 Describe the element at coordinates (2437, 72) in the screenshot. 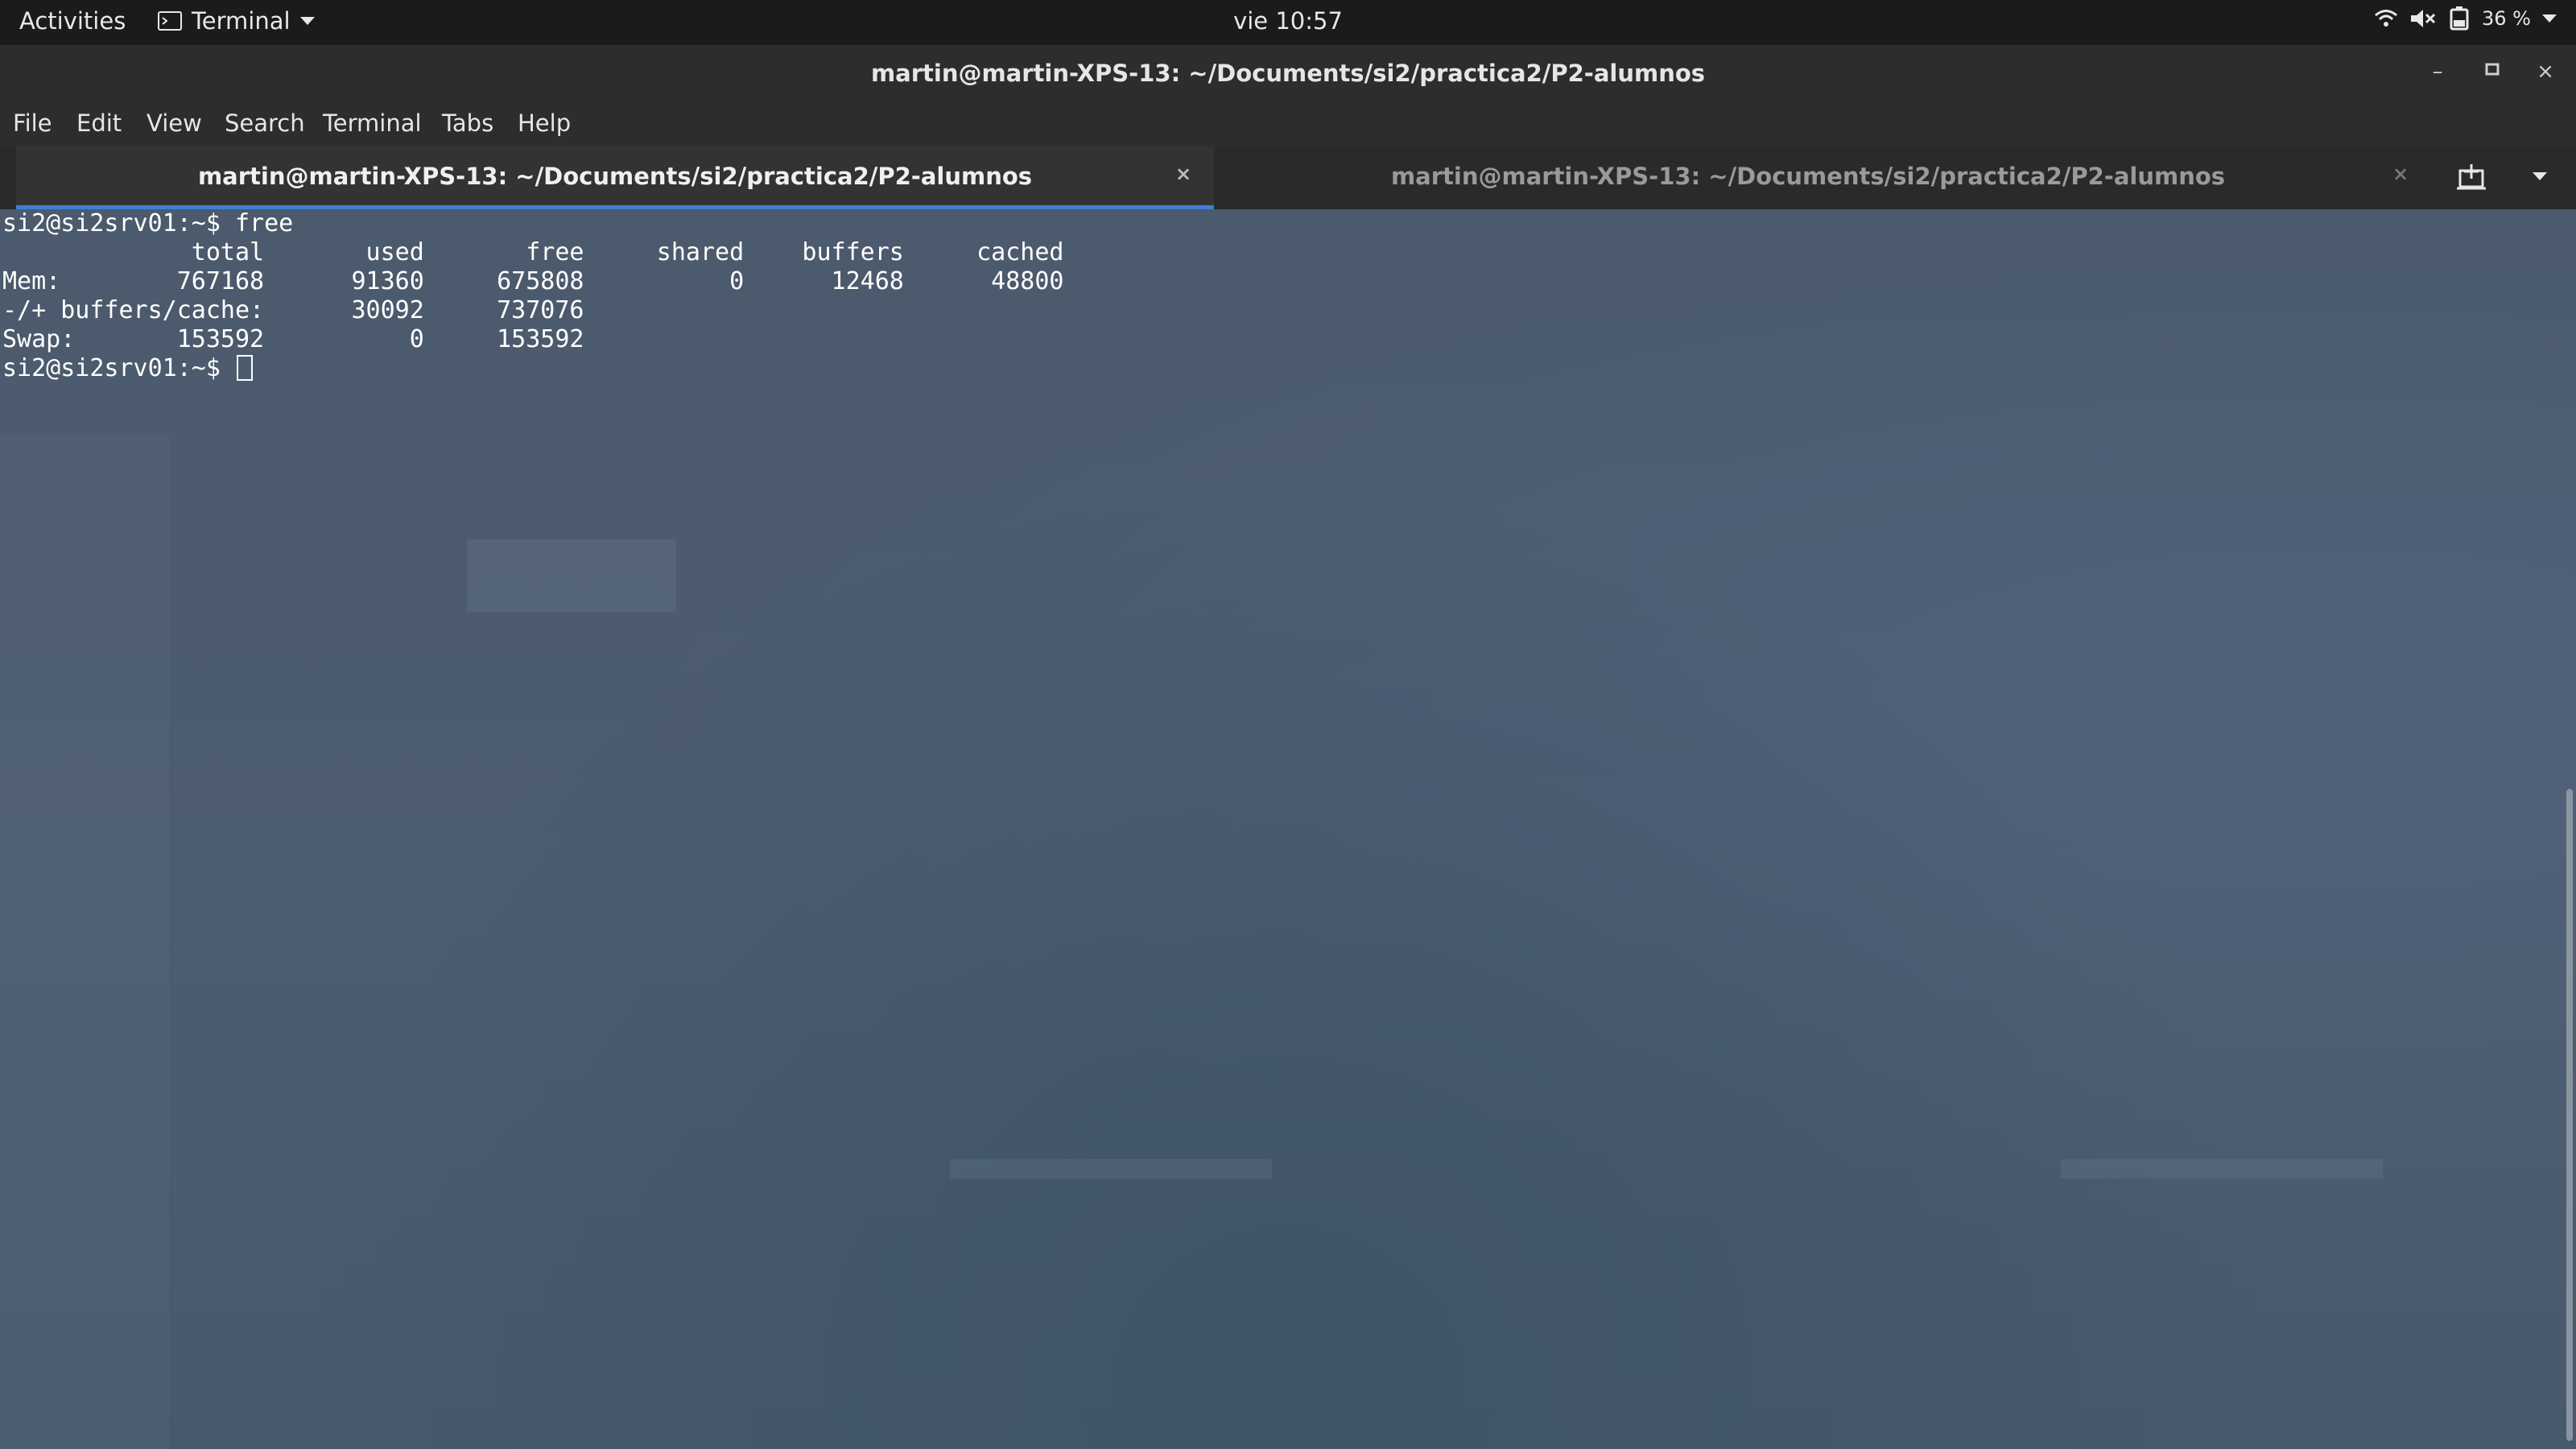

I see `minimize-button: –` at that location.